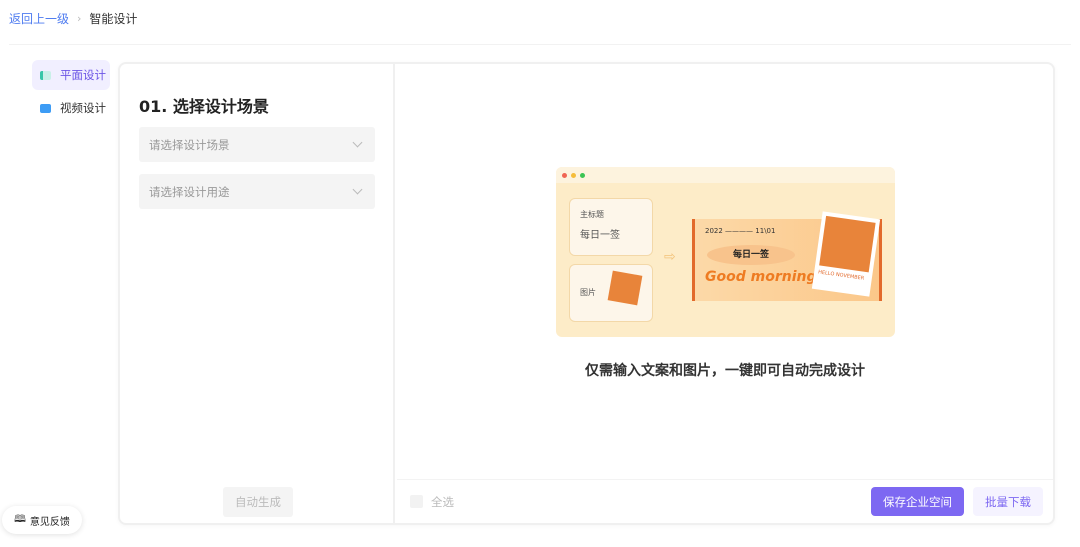  Describe the element at coordinates (45, 75) in the screenshot. I see `image-icon` at that location.